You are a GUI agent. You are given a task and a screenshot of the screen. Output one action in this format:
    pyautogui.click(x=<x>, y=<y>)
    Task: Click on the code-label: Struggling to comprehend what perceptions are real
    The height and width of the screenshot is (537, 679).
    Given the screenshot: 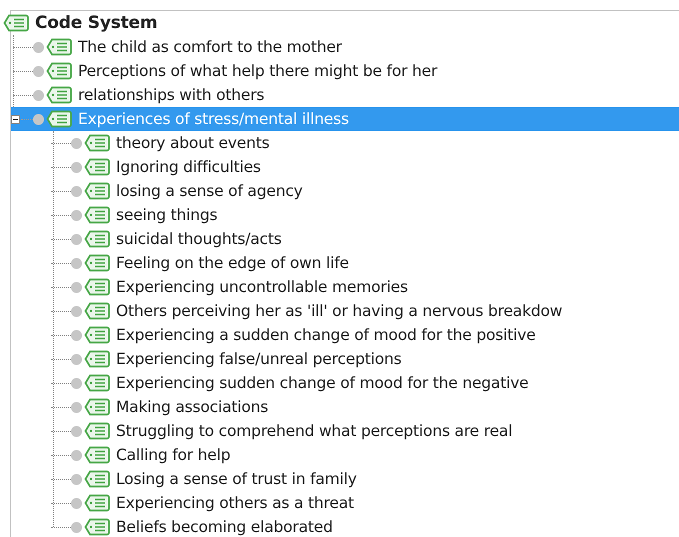 What is the action you would take?
    pyautogui.click(x=314, y=431)
    